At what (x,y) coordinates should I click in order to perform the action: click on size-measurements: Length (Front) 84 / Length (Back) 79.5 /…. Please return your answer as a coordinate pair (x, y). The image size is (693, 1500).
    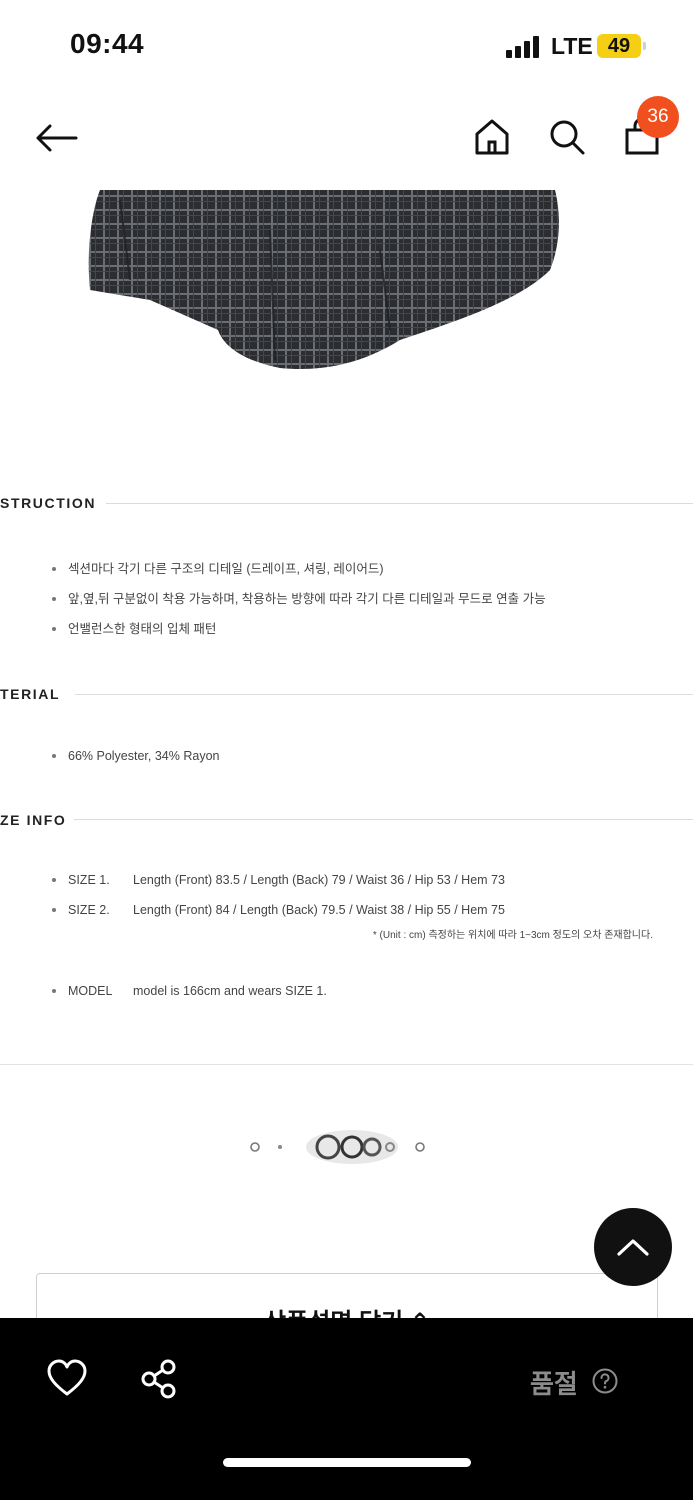
    Looking at the image, I should click on (319, 910).